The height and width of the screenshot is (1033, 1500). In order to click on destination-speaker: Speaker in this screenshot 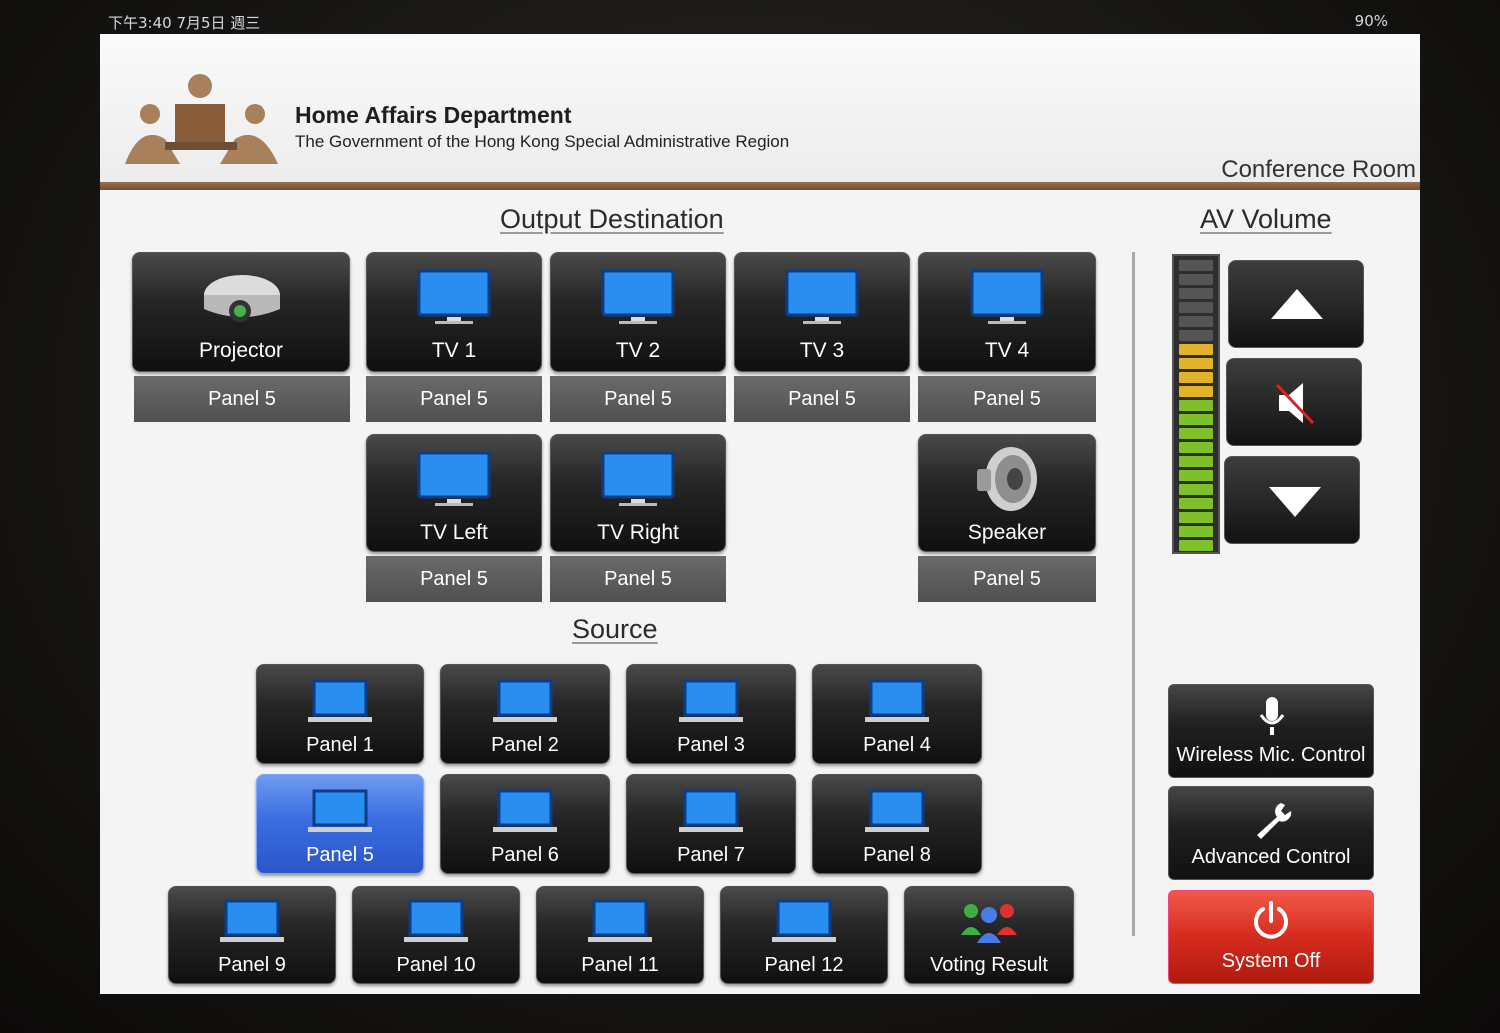, I will do `click(1007, 493)`.